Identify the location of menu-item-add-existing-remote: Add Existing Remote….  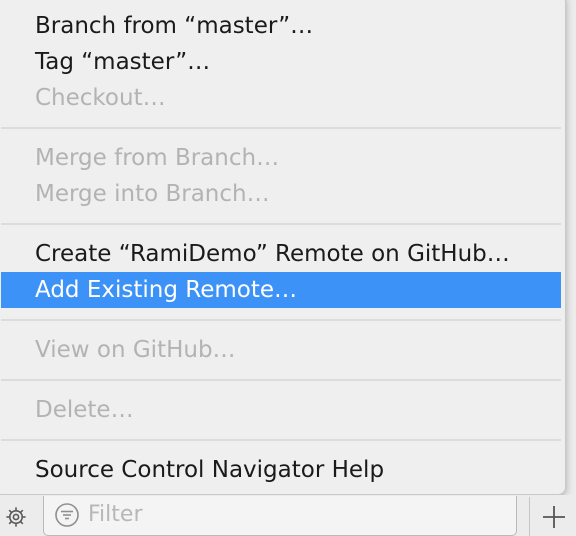
(281, 290).